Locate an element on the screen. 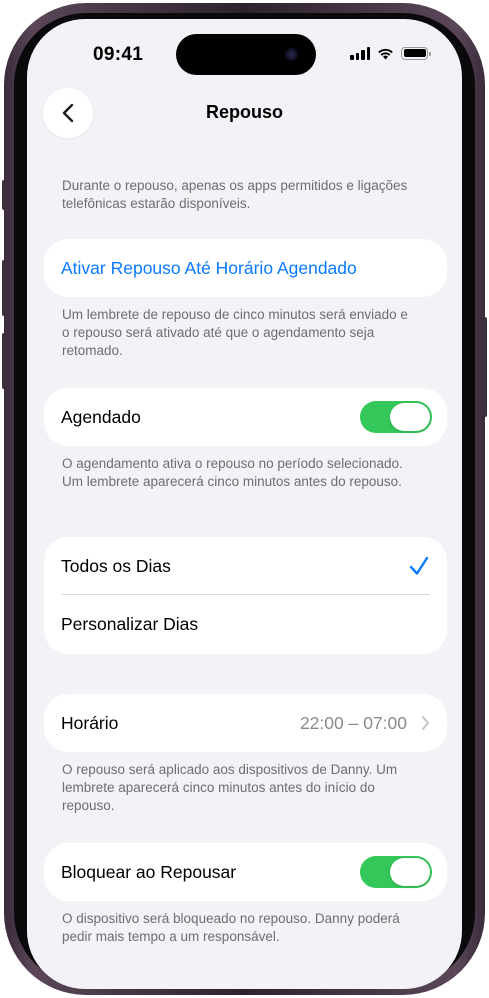 The image size is (489, 998). lock-label: Bloquear ao Repousar is located at coordinates (149, 871).